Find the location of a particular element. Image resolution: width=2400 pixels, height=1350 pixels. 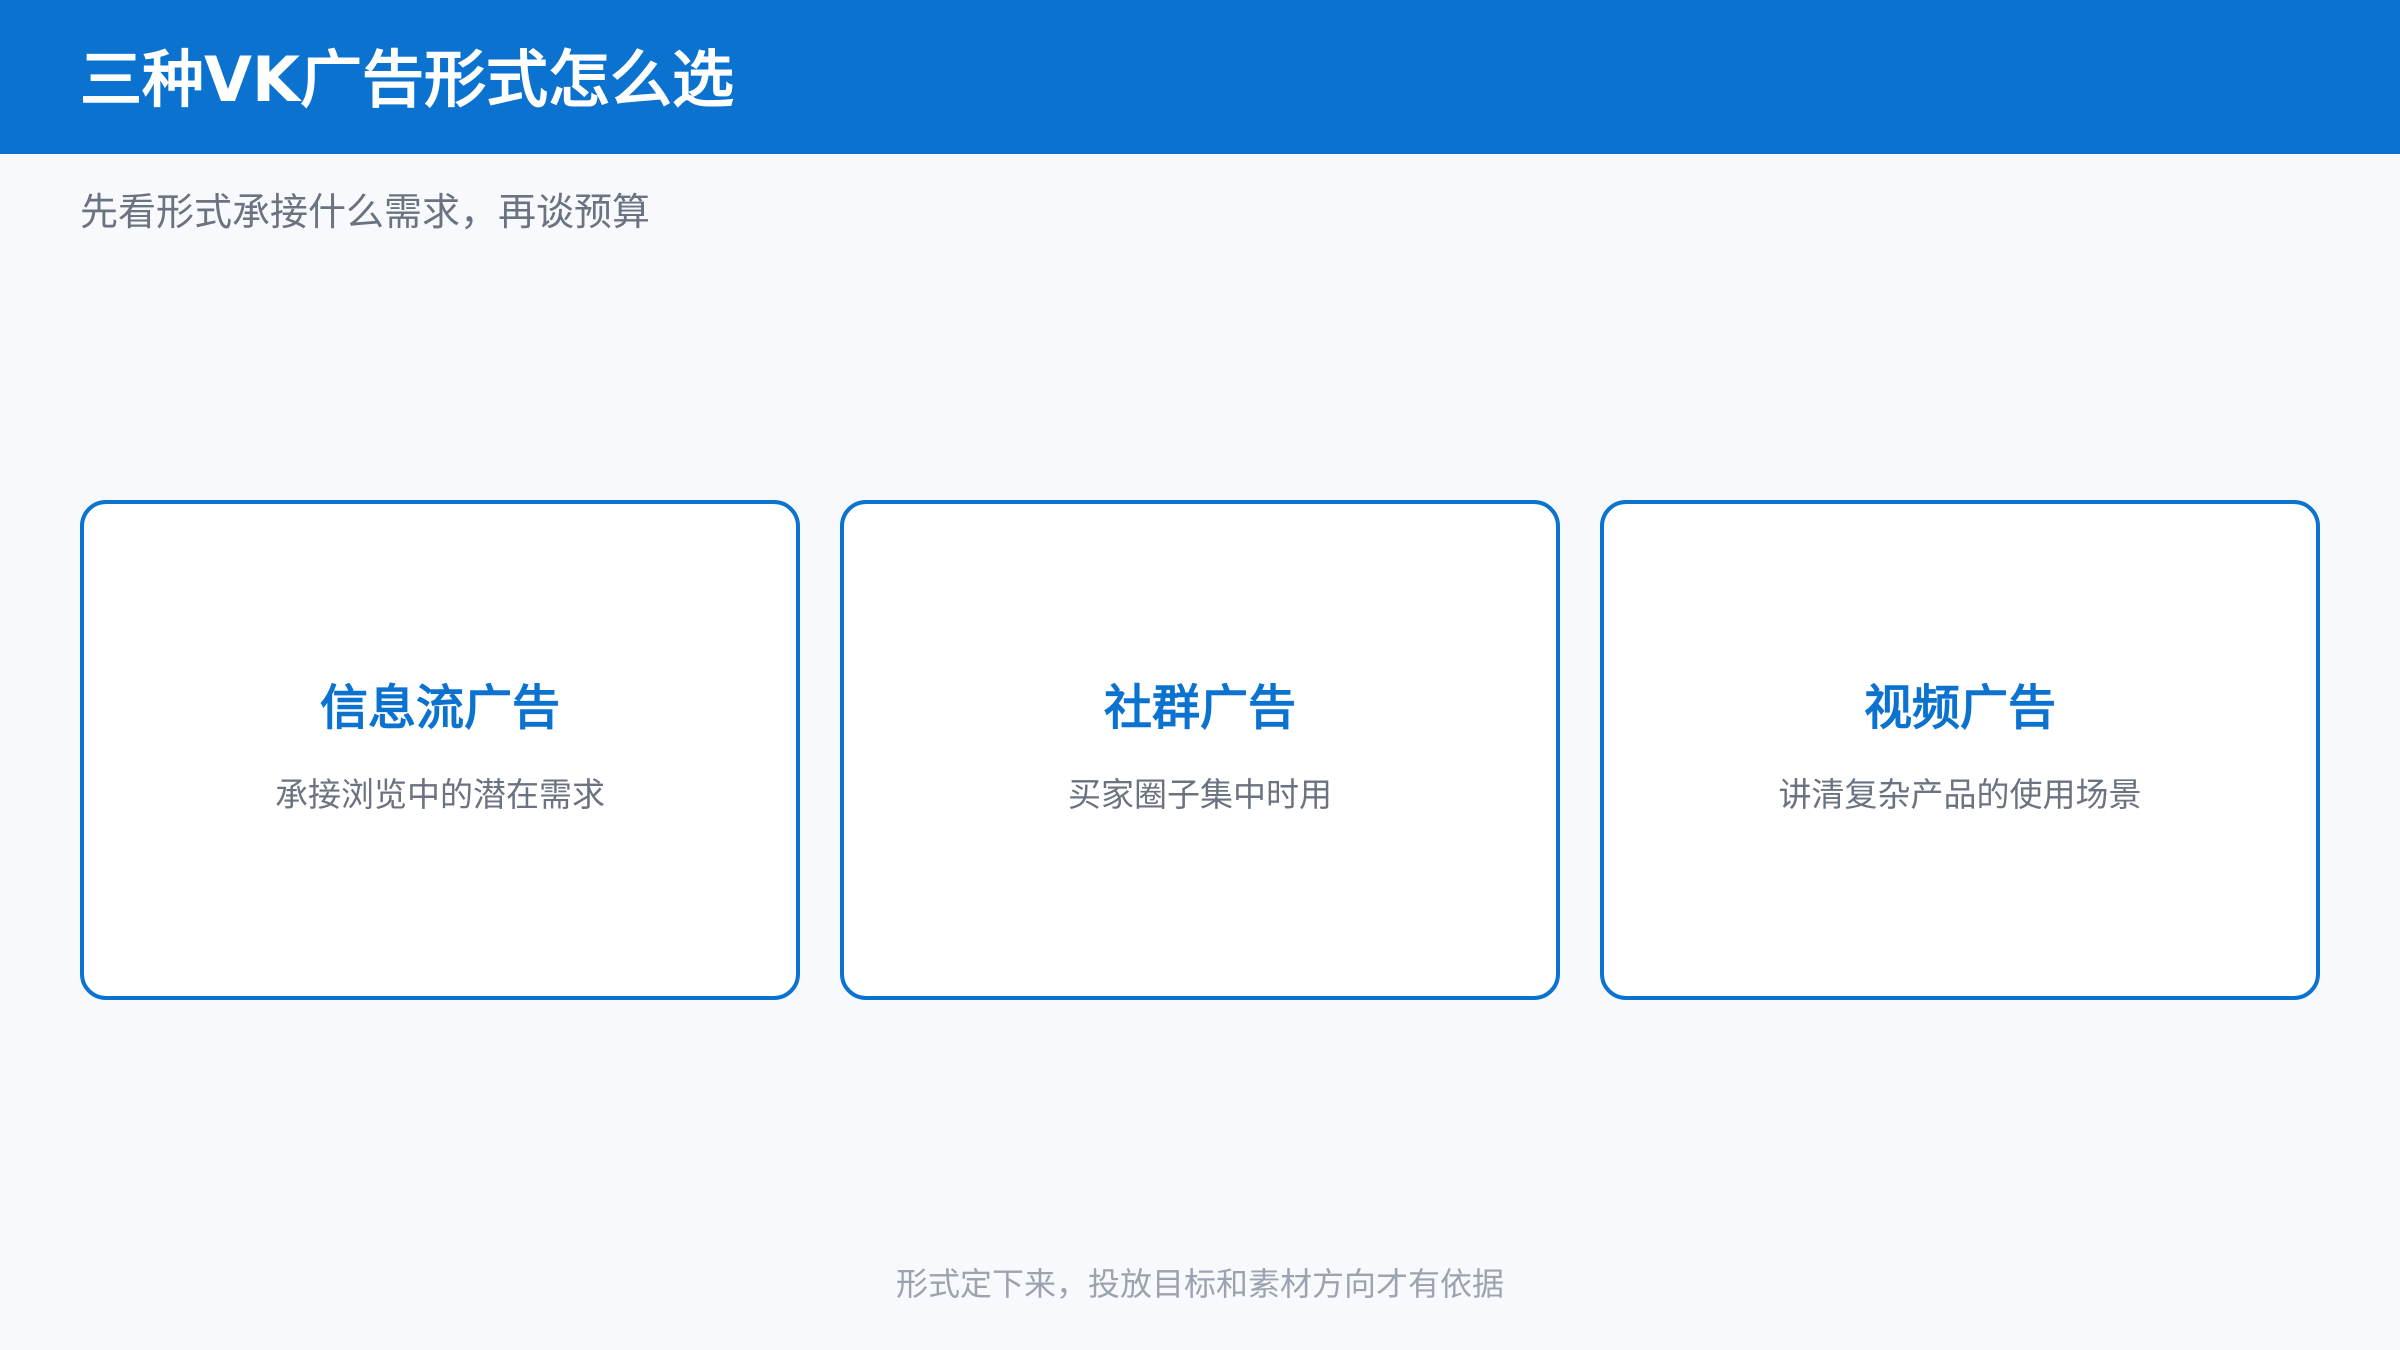

card-title: 信息流广告 is located at coordinates (439, 708).